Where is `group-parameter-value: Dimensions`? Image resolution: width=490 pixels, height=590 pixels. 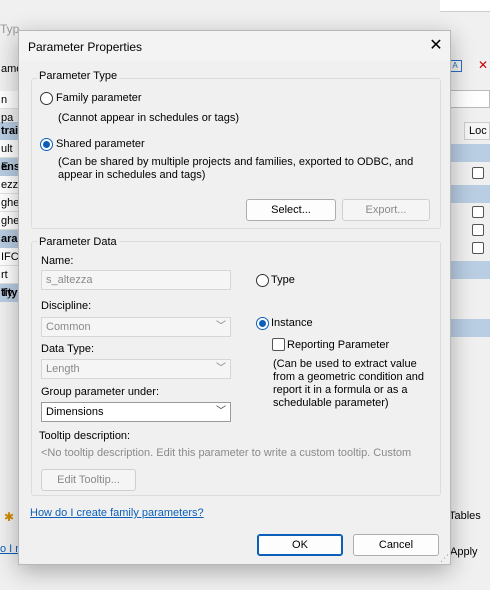
group-parameter-value: Dimensions is located at coordinates (75, 412).